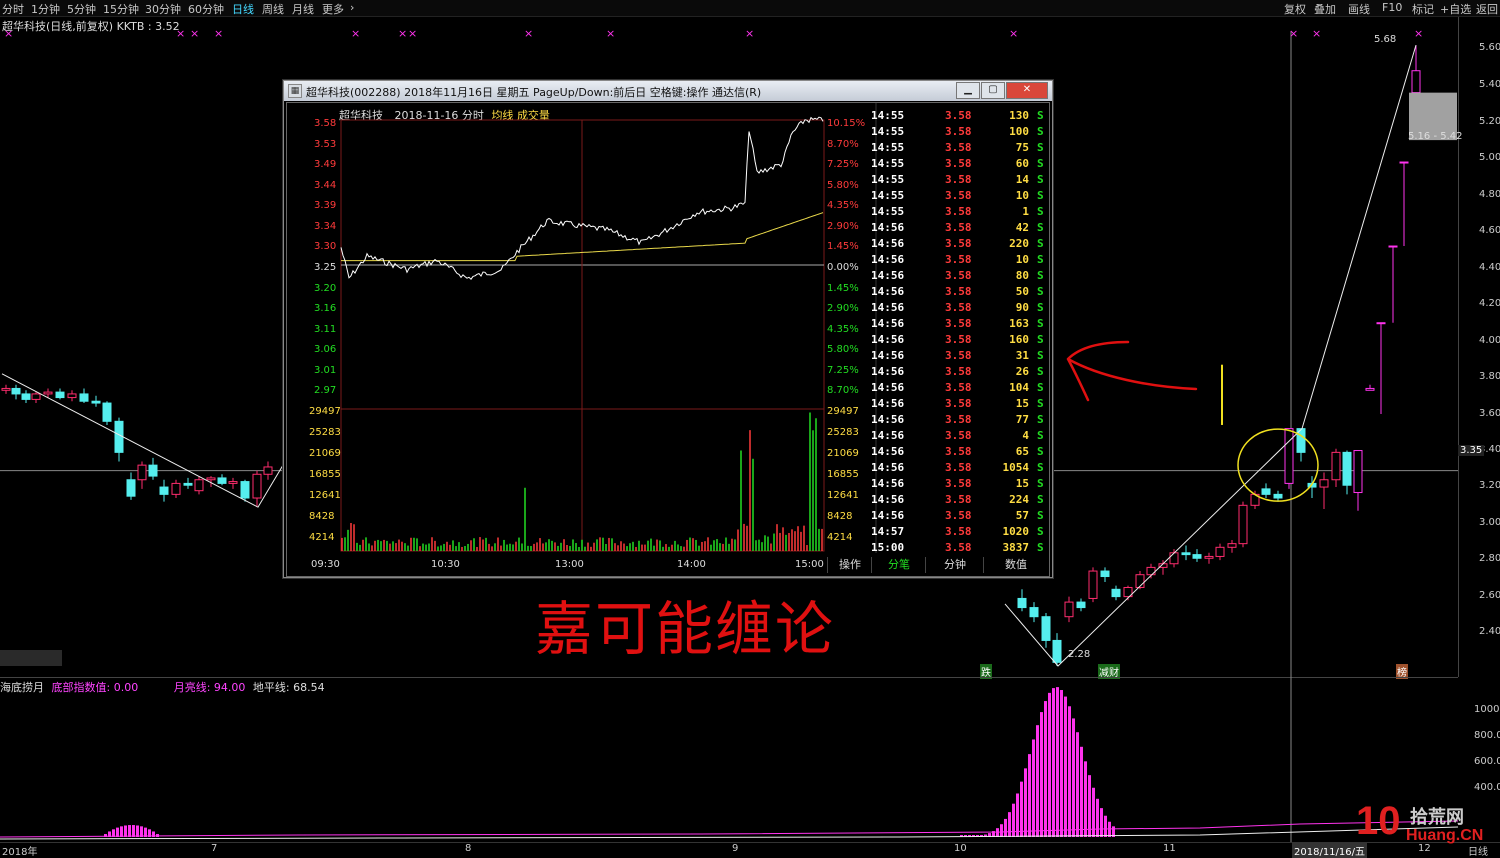 The image size is (1500, 858). Describe the element at coordinates (993, 90) in the screenshot. I see `maximize-icon: ▢` at that location.